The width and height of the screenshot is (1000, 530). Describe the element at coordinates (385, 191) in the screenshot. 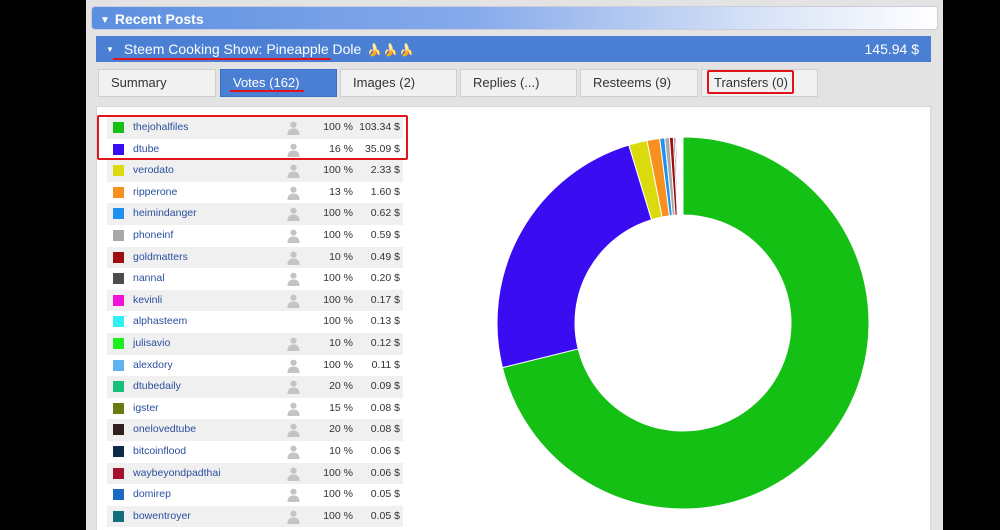

I see `vote-value: 1.60 $` at that location.